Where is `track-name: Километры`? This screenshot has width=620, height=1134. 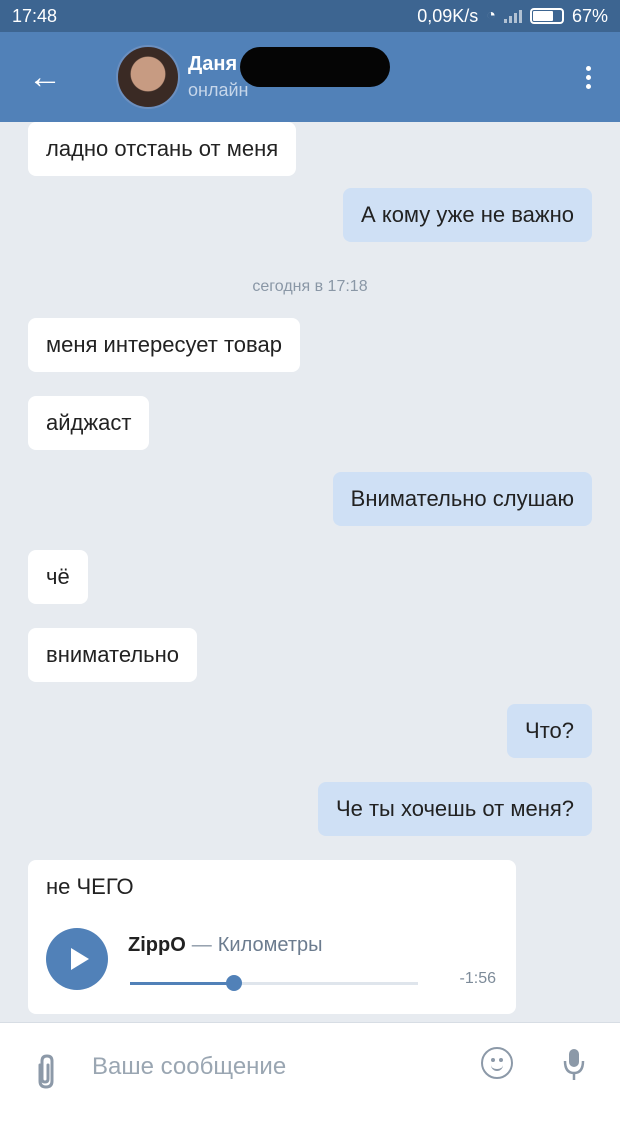 track-name: Километры is located at coordinates (270, 945).